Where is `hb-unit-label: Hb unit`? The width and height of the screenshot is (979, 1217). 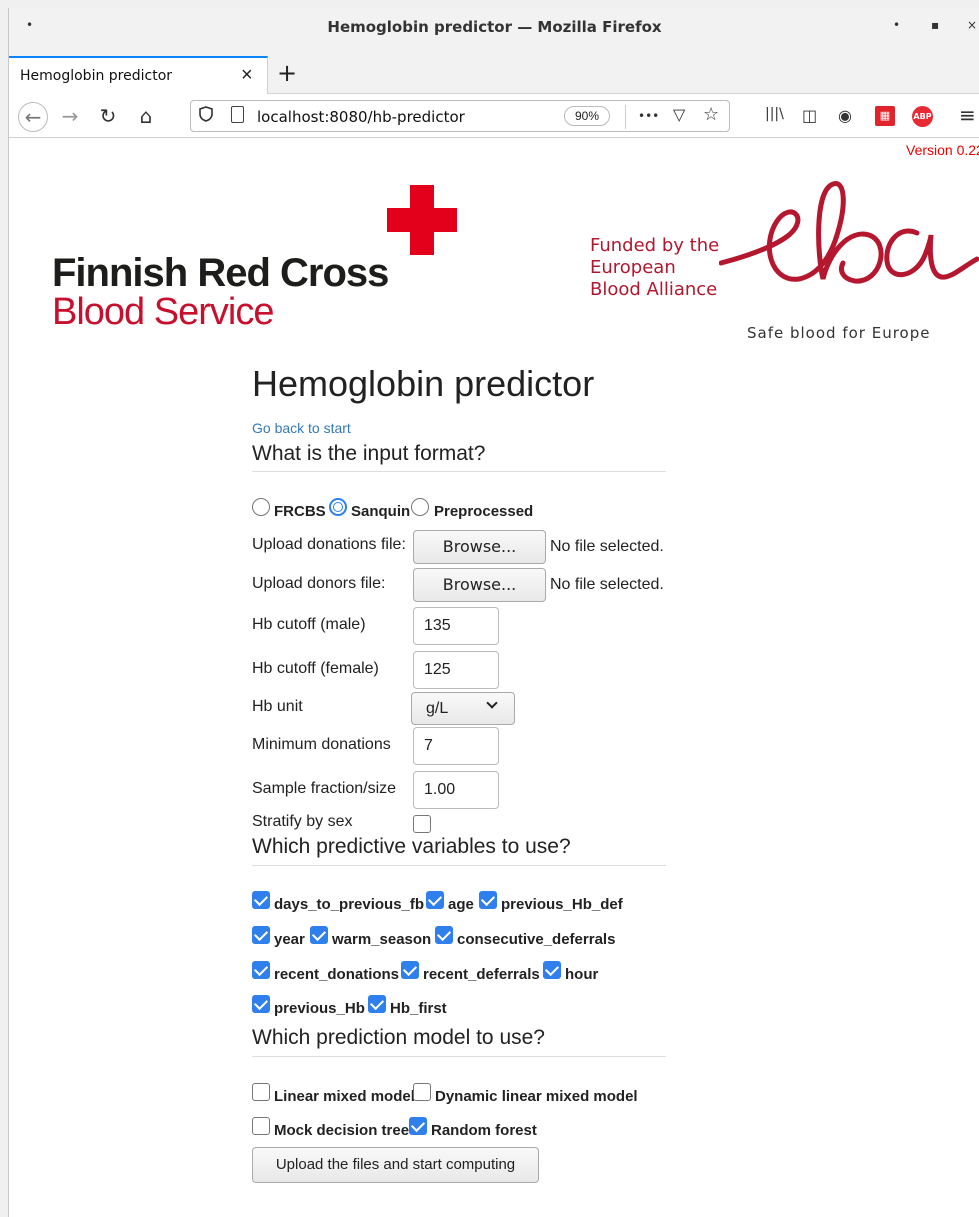 hb-unit-label: Hb unit is located at coordinates (277, 706).